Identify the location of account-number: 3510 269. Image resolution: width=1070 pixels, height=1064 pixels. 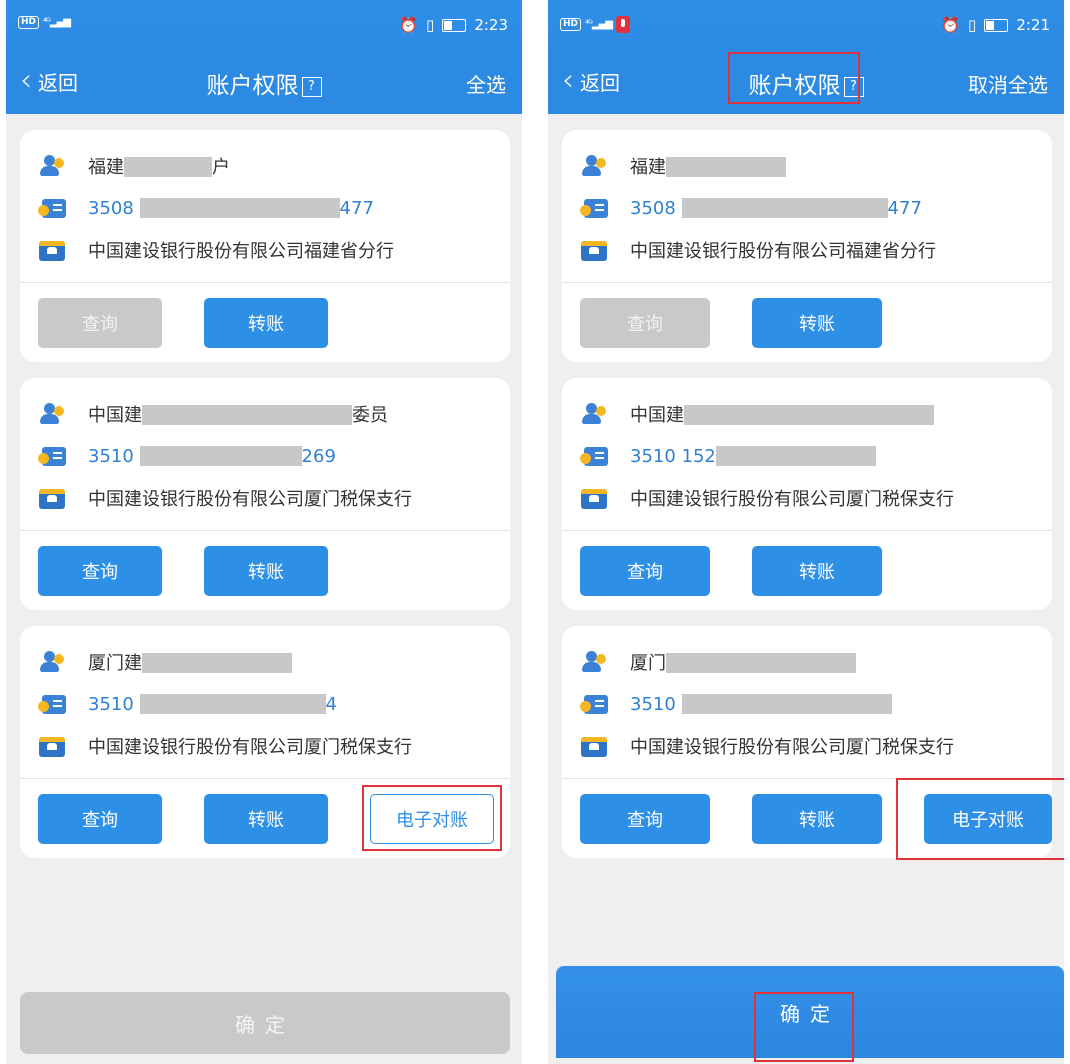
(212, 456).